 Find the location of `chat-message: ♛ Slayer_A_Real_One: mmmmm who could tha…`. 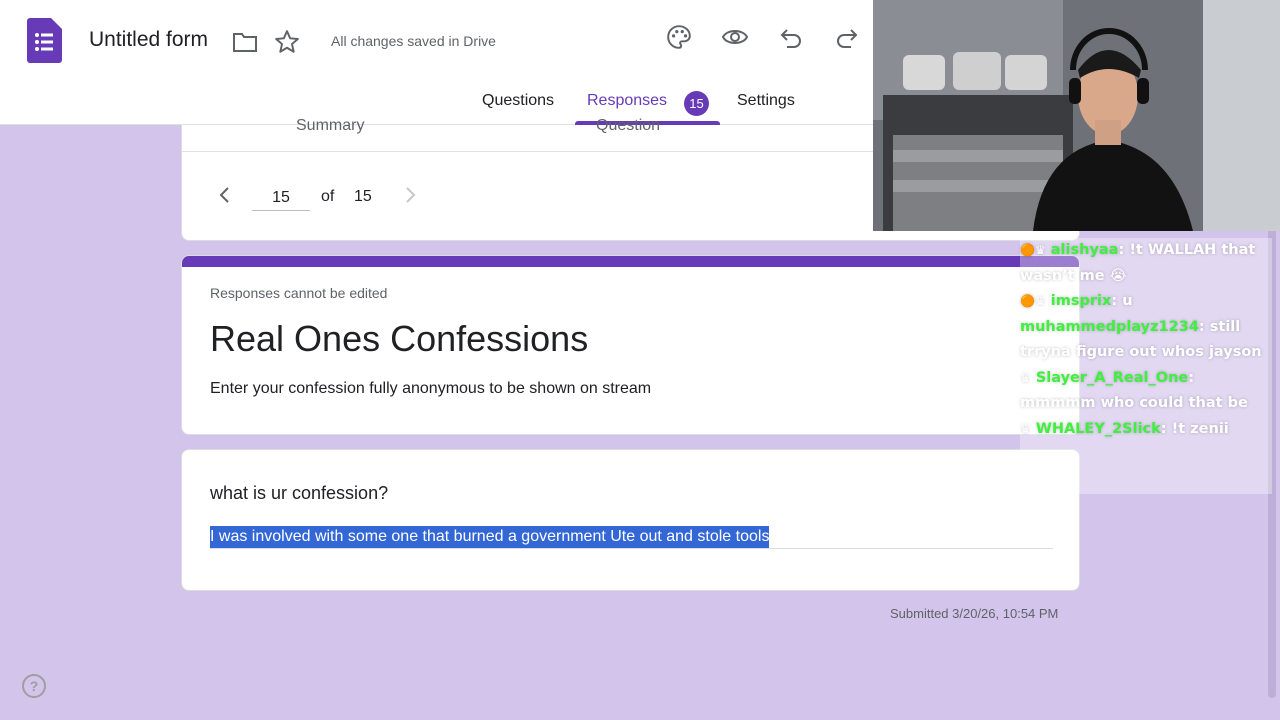

chat-message: ♛ Slayer_A_Real_One: mmmmm who could tha… is located at coordinates (1146, 391).